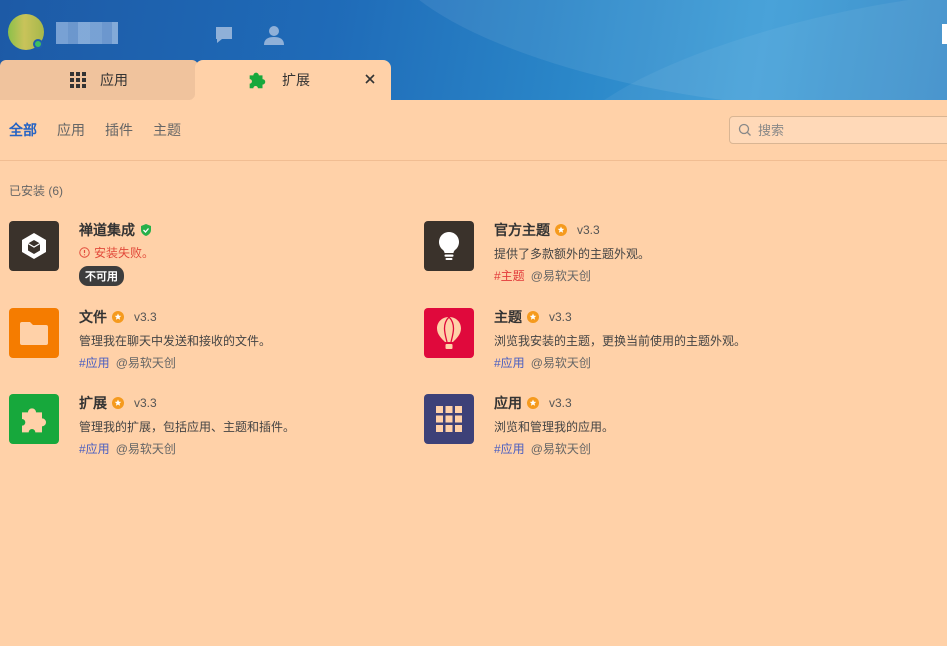 The height and width of the screenshot is (646, 947). Describe the element at coordinates (508, 403) in the screenshot. I see `extension-name: 应用` at that location.